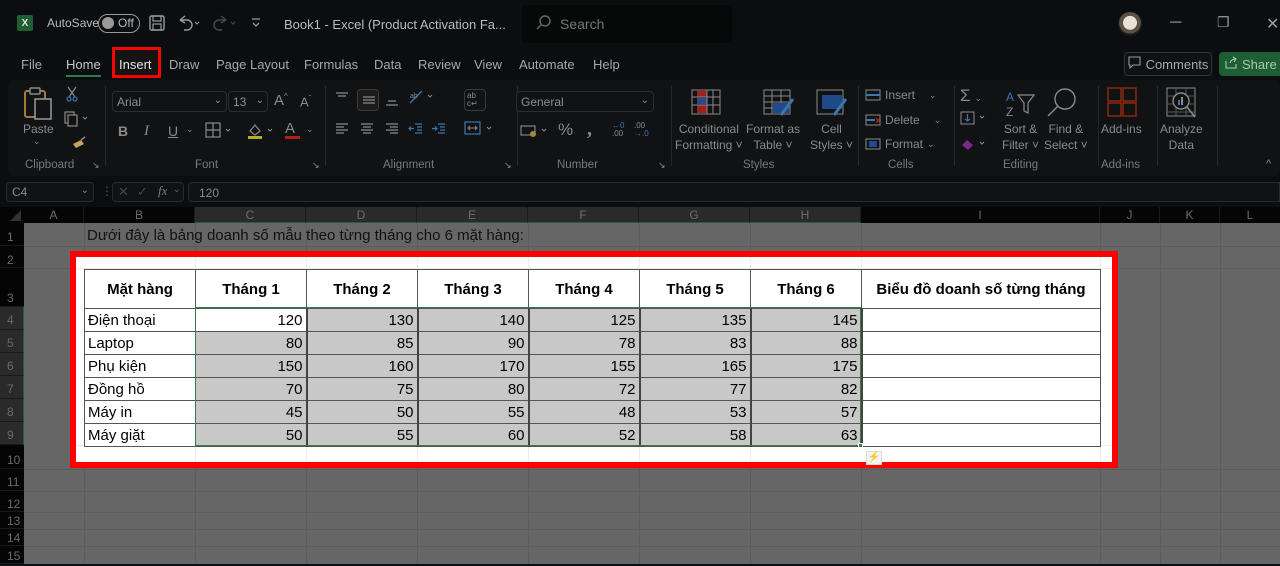 This screenshot has width=1280, height=566. Describe the element at coordinates (362, 289) in the screenshot. I see `header-cell: Tháng 2` at that location.